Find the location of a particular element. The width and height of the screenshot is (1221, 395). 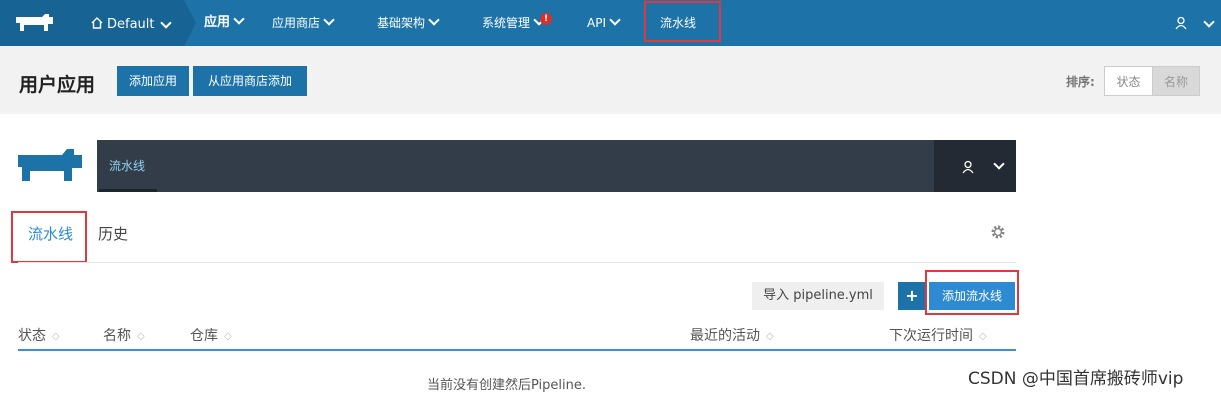

gear-icon is located at coordinates (998, 234).